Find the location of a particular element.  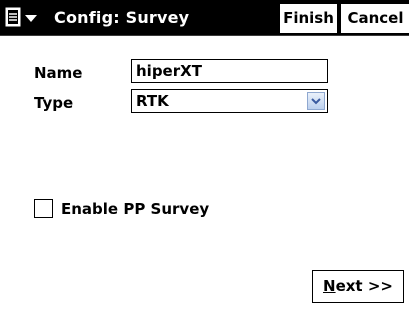

enable-pp-survey-checkbox is located at coordinates (43, 208).